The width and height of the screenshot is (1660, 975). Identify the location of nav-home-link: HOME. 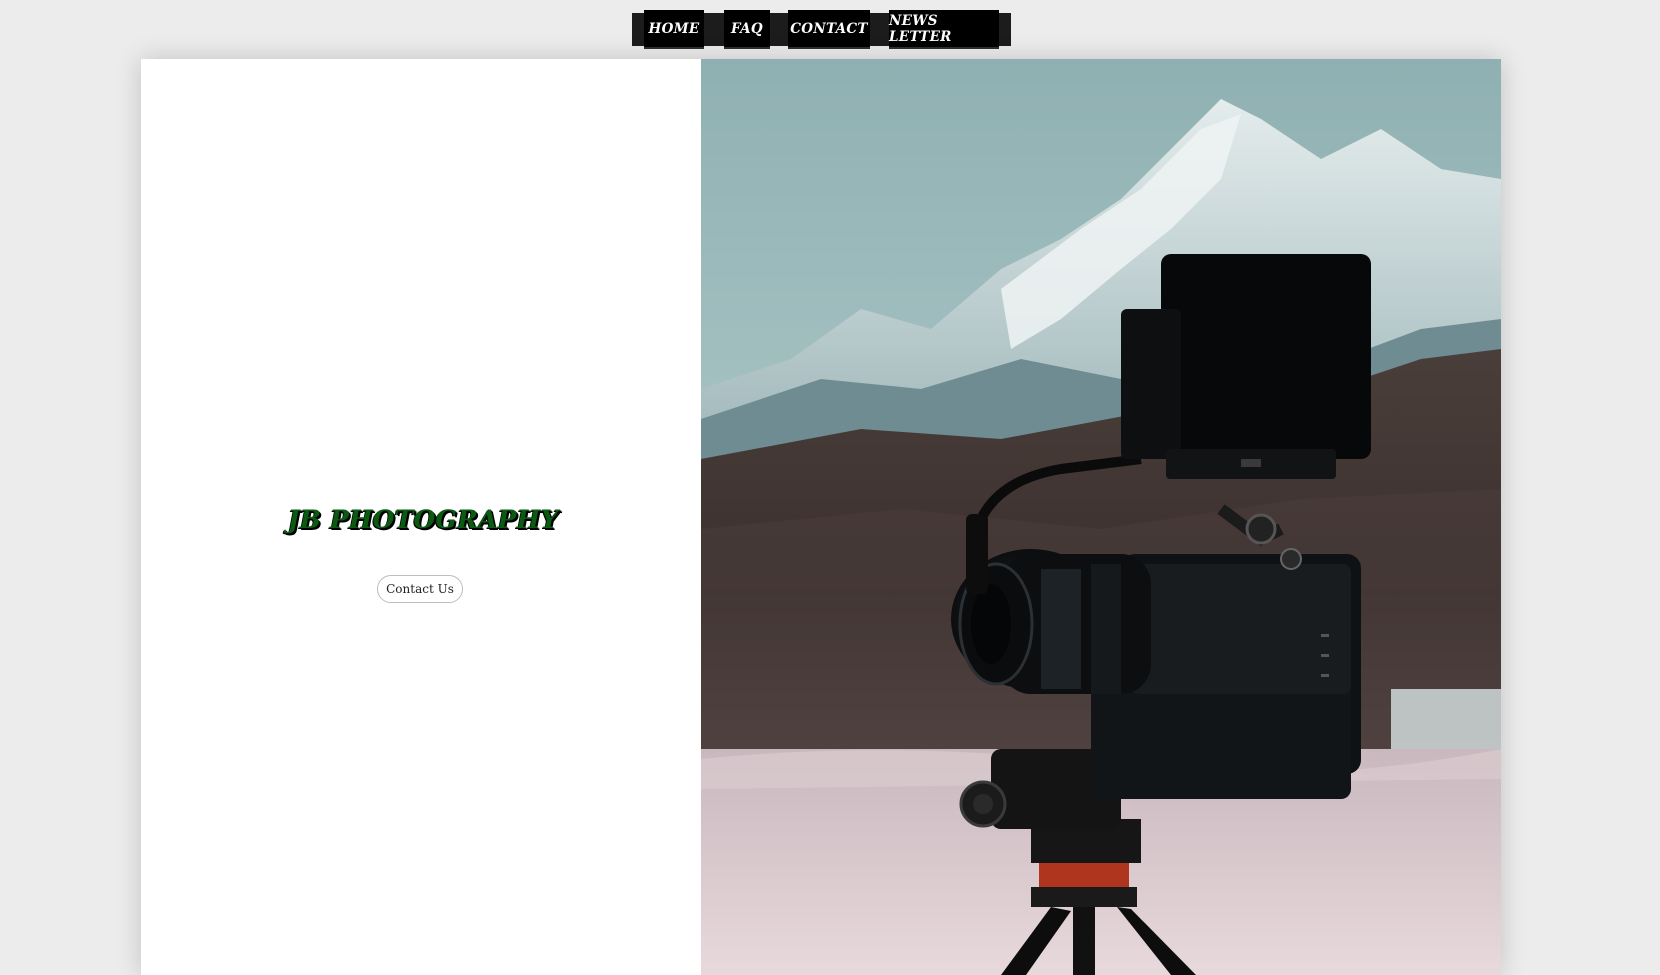
(674, 29).